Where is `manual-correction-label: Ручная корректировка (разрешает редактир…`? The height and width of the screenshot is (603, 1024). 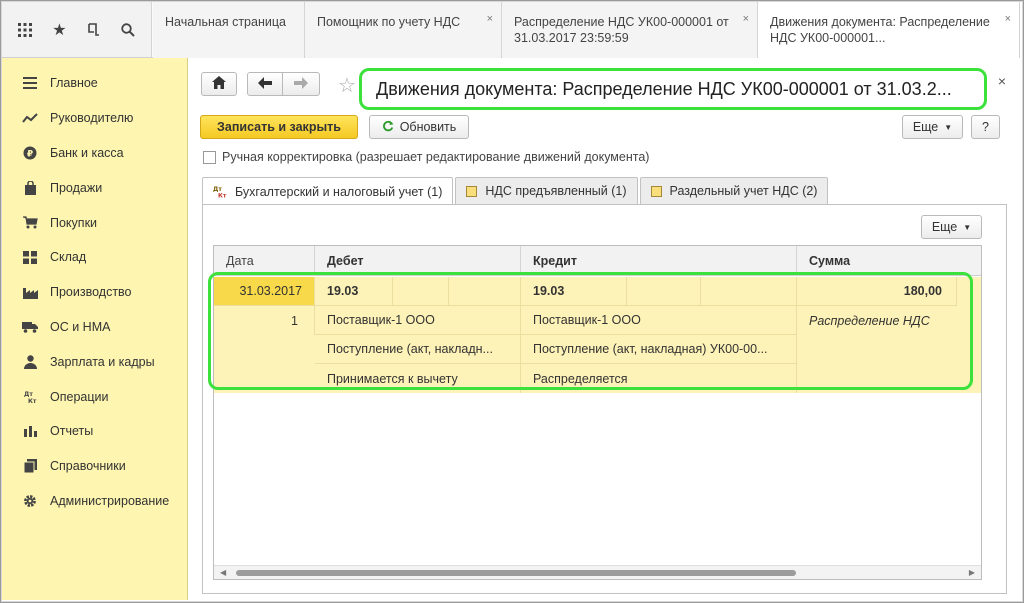
manual-correction-label: Ручная корректировка (разрешает редактир… is located at coordinates (436, 157).